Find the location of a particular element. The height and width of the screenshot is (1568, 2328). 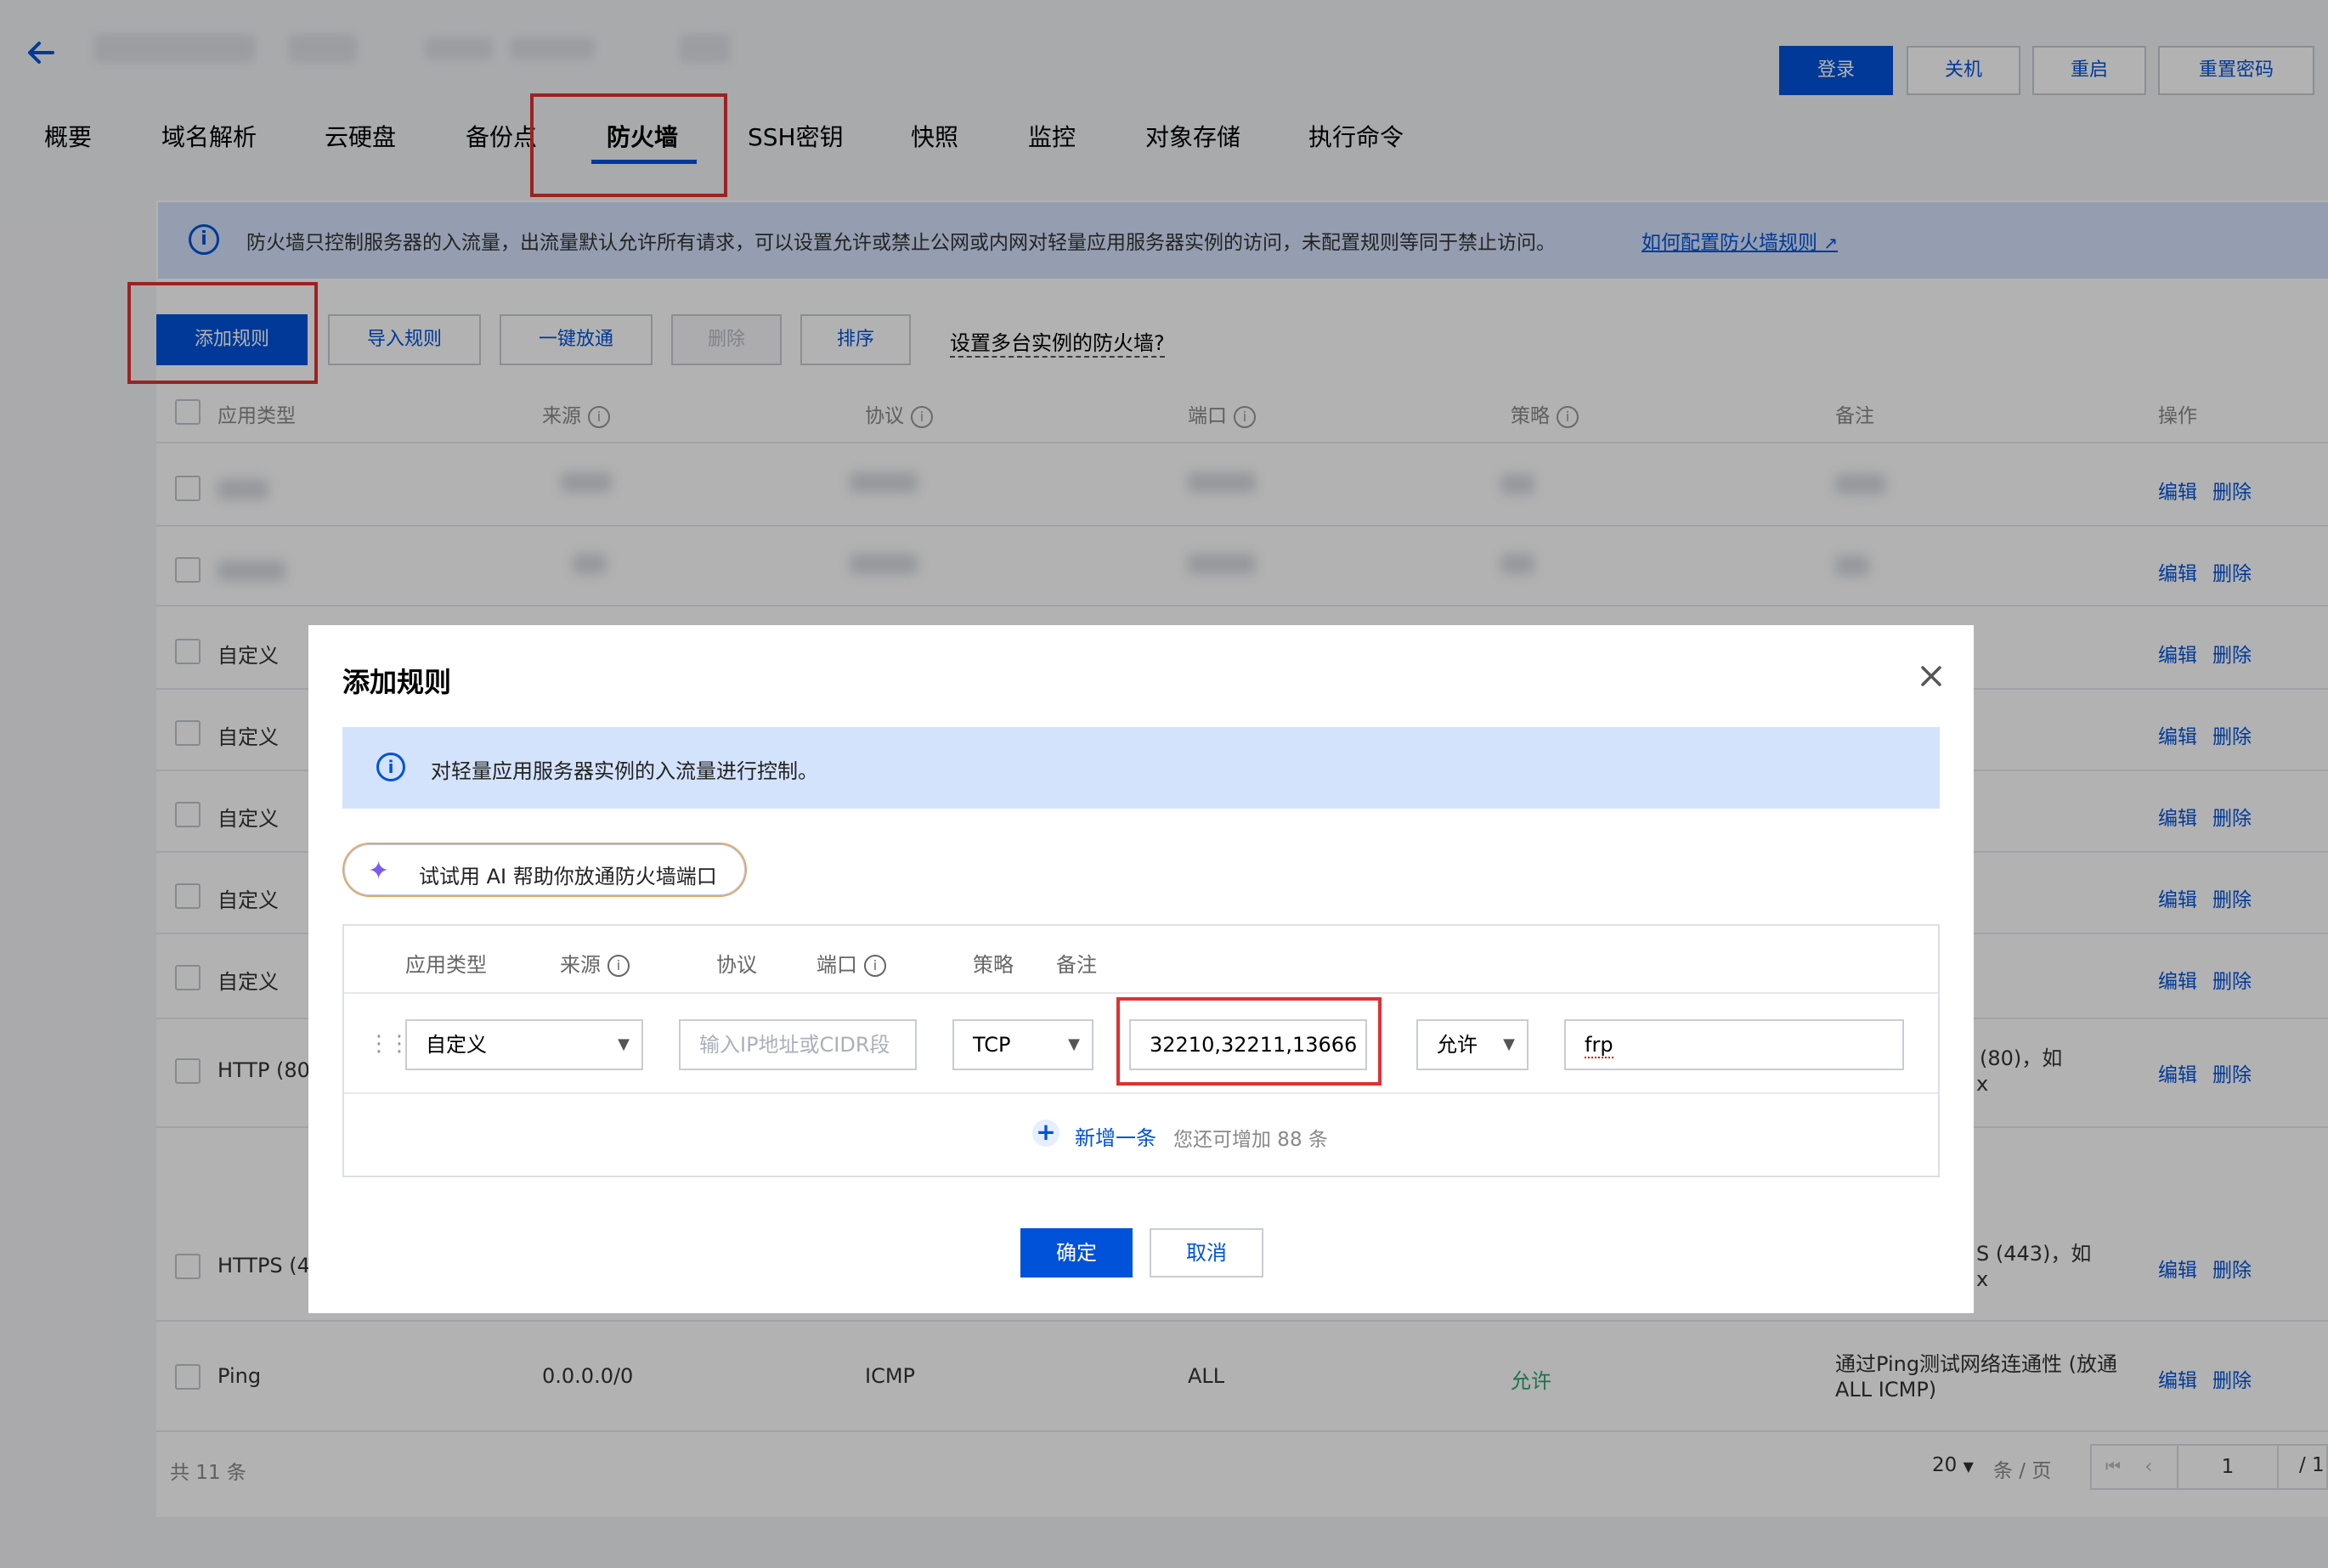

editor-col-source-label: 来源 is located at coordinates (581, 965).